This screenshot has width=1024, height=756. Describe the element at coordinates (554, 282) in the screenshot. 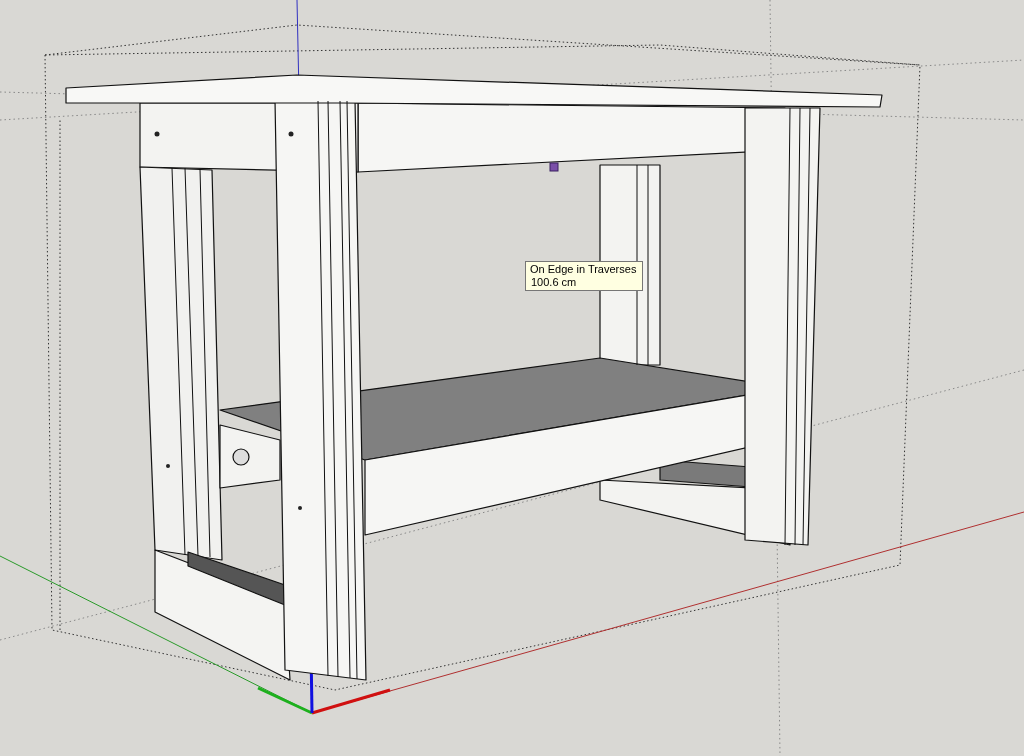

I see `tooltip-text: 100.6 cm` at that location.